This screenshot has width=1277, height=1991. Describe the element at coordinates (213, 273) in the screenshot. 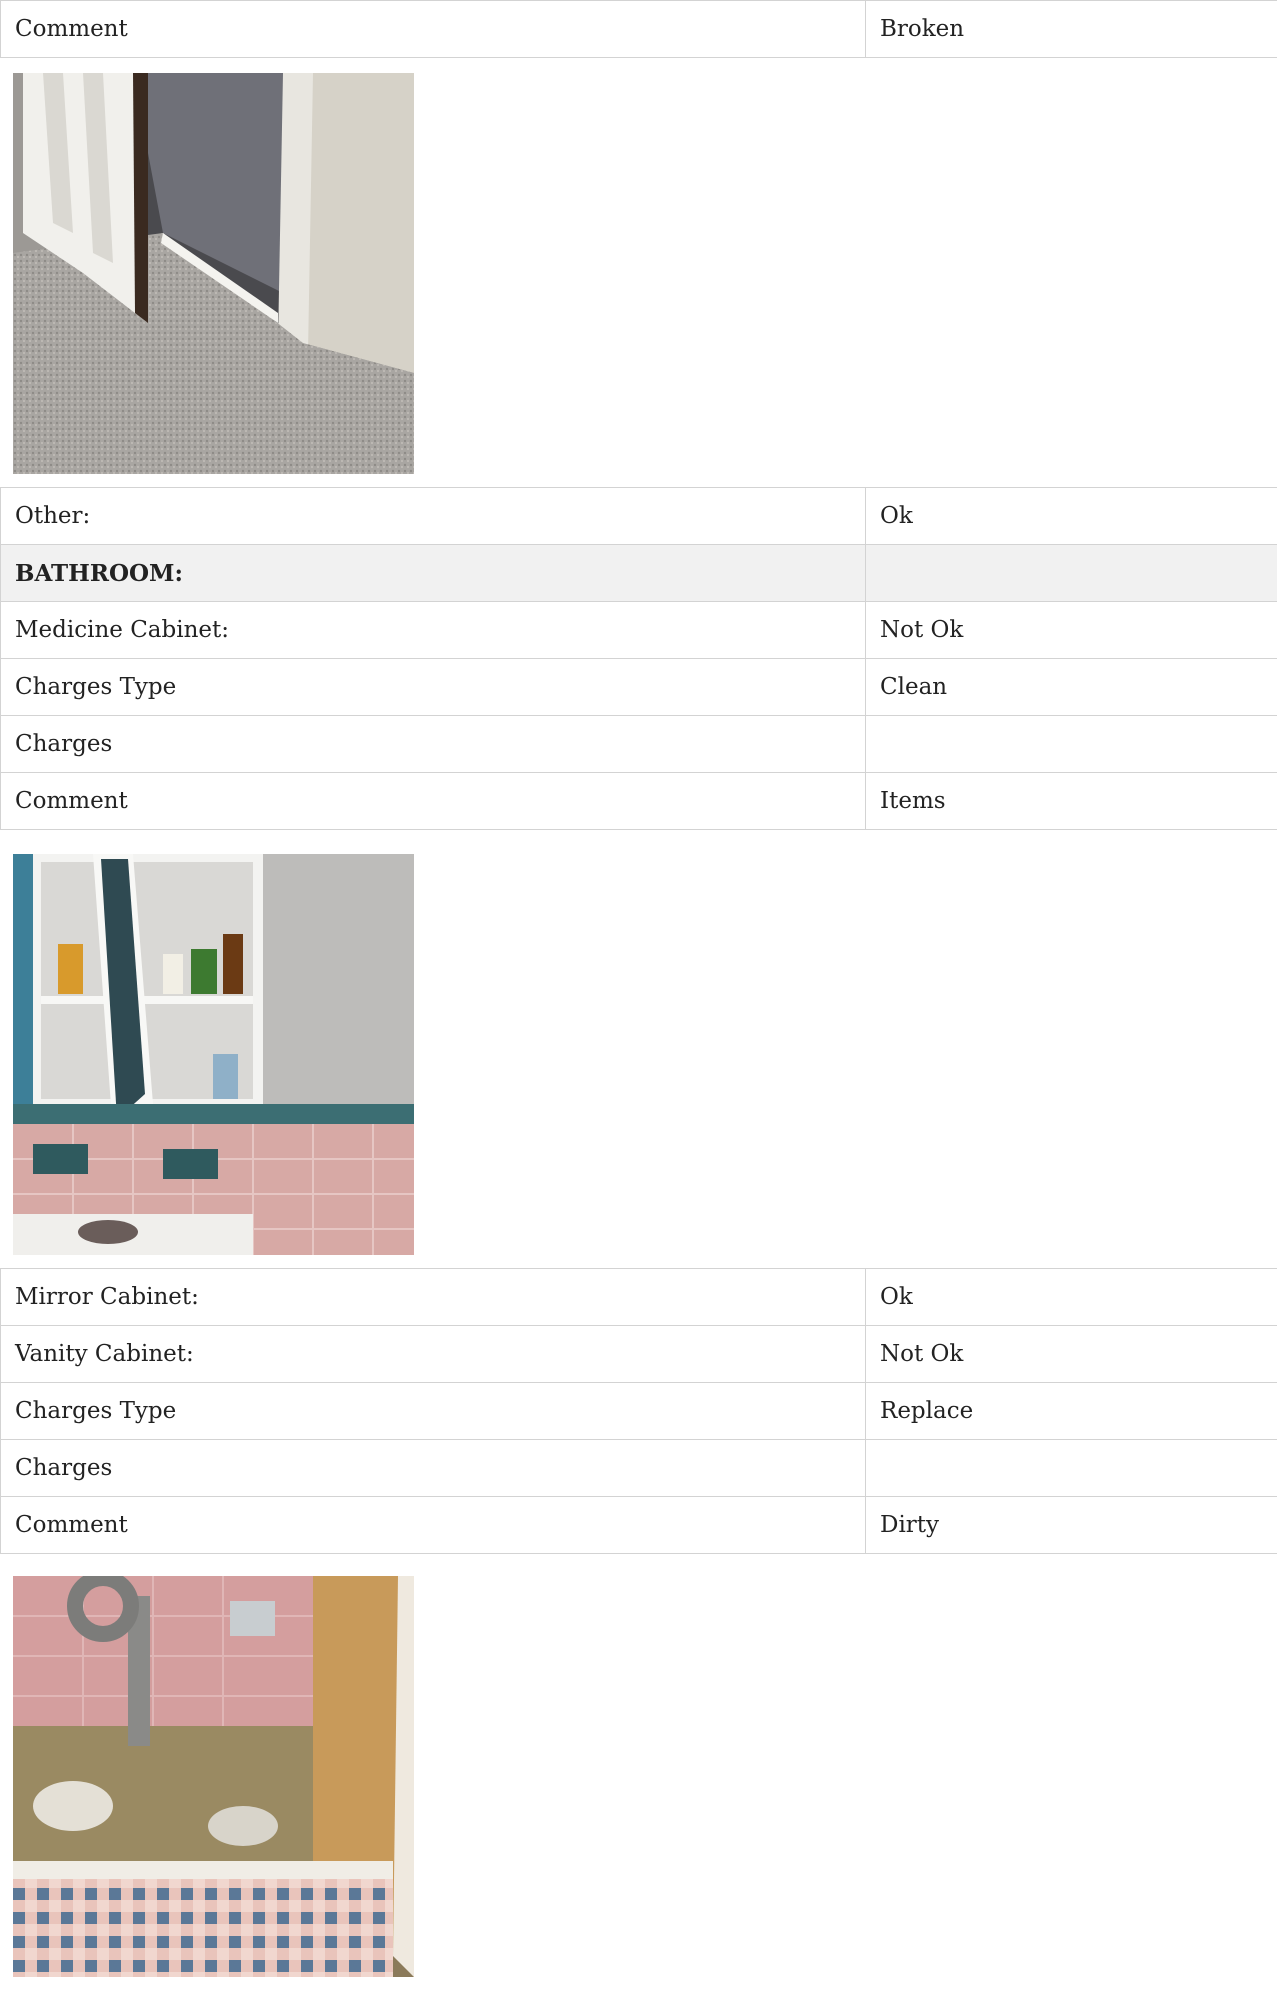

I see `door-photo` at that location.